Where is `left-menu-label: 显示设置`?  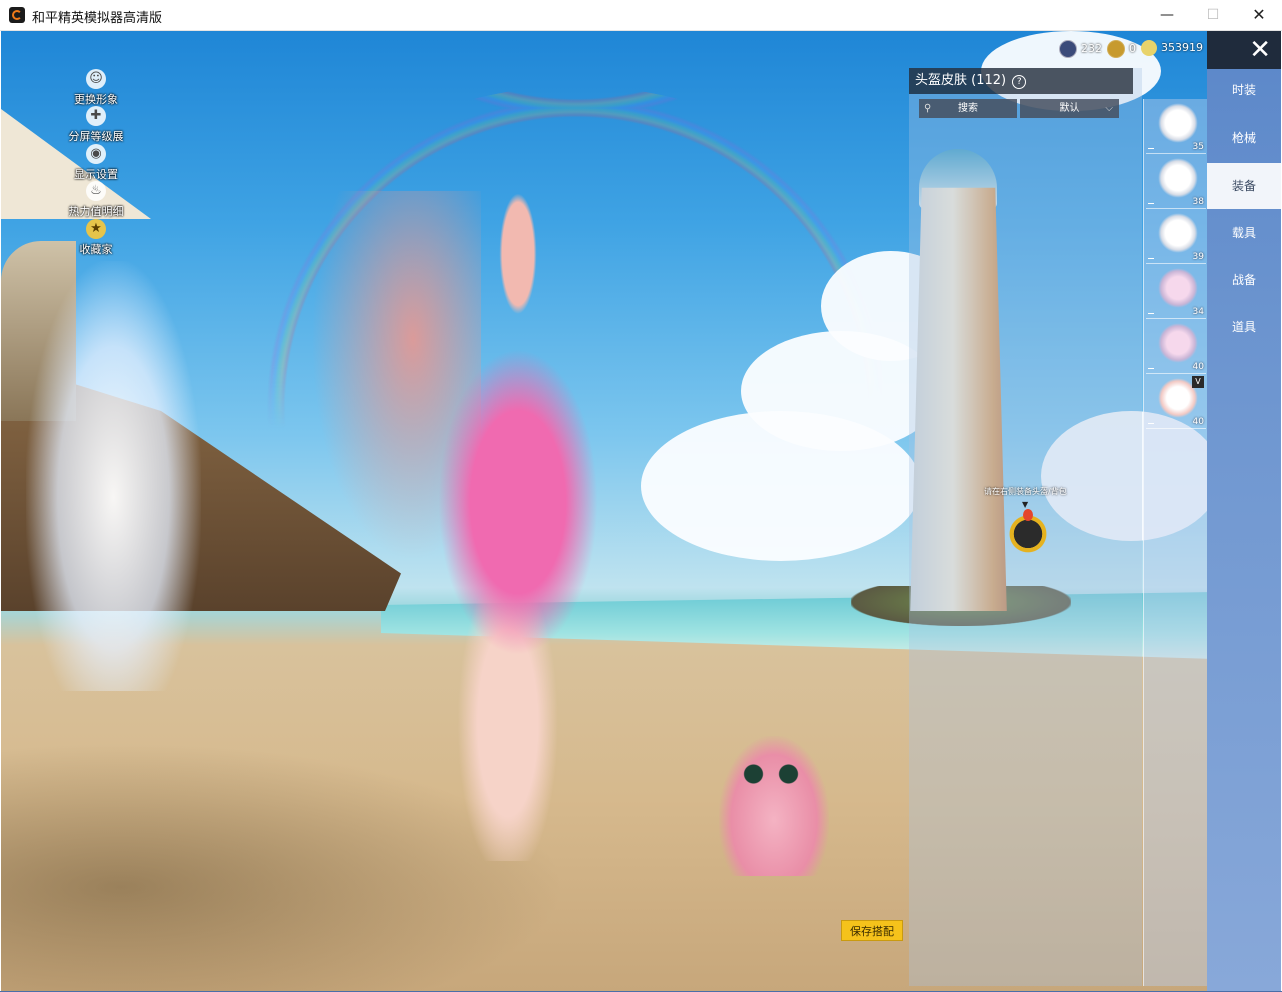 left-menu-label: 显示设置 is located at coordinates (96, 174).